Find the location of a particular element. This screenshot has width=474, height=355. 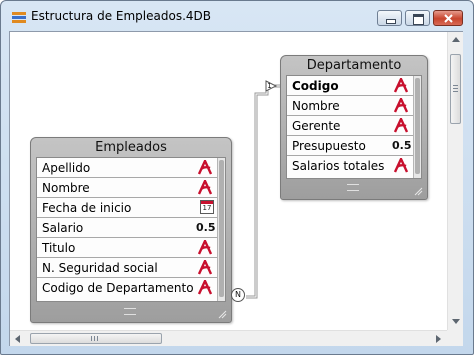

field-row-n-seguridad-social: N. Seguridad social is located at coordinates (127, 268).